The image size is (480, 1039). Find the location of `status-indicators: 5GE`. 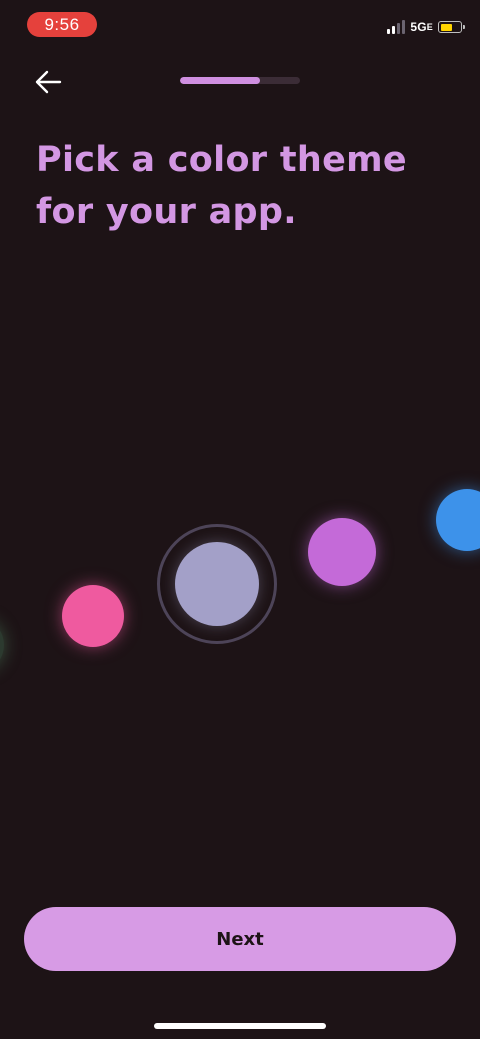

status-indicators: 5GE is located at coordinates (426, 27).